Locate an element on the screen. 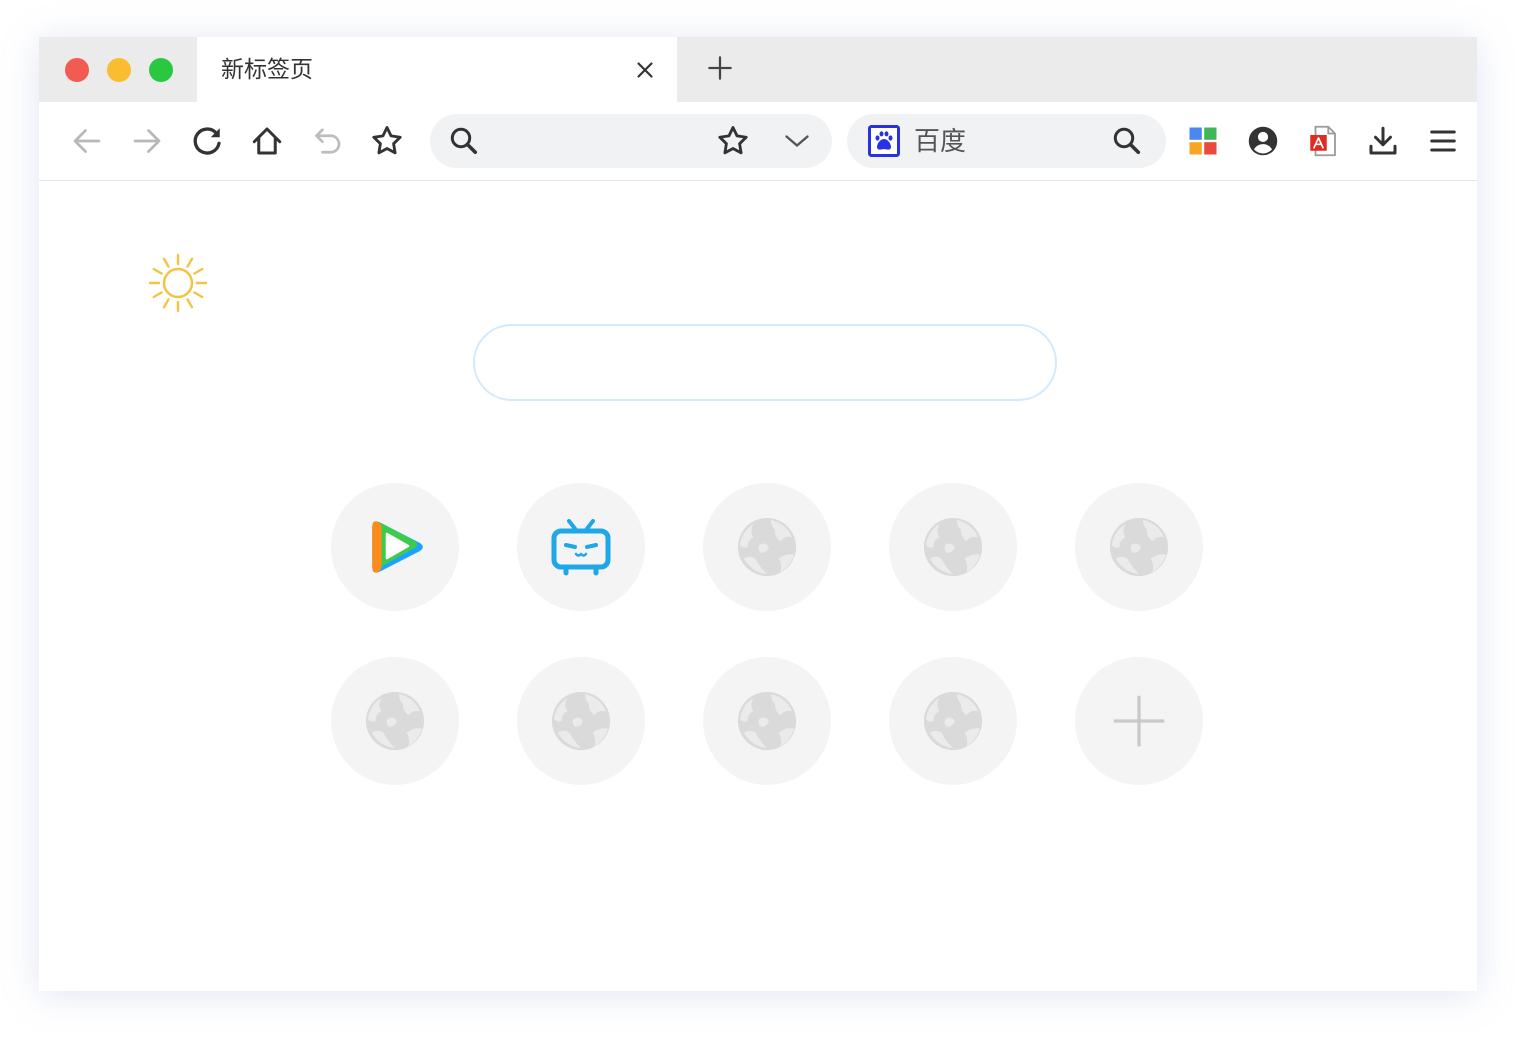  toolbar: 百度 is located at coordinates (758, 141).